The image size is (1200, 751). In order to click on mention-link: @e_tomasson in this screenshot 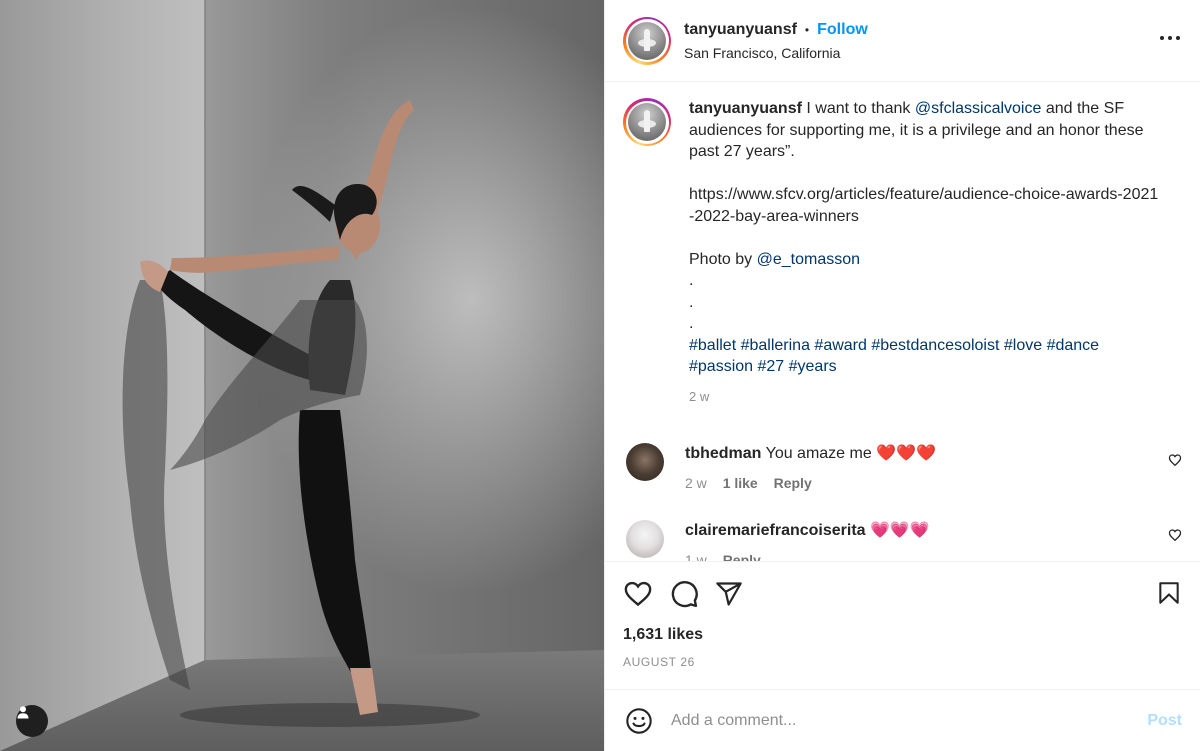, I will do `click(808, 259)`.